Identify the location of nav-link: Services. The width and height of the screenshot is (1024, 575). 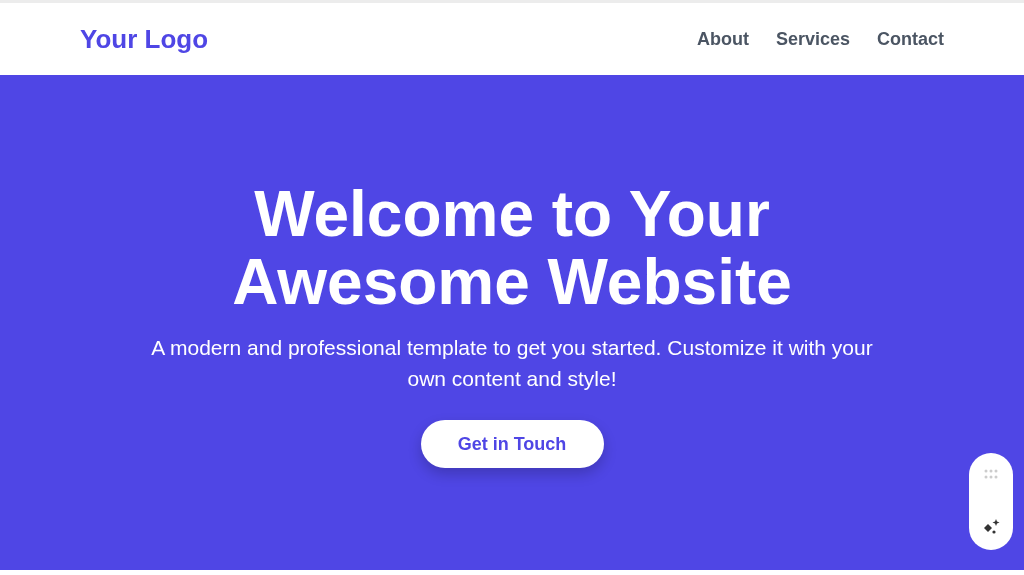
(812, 39).